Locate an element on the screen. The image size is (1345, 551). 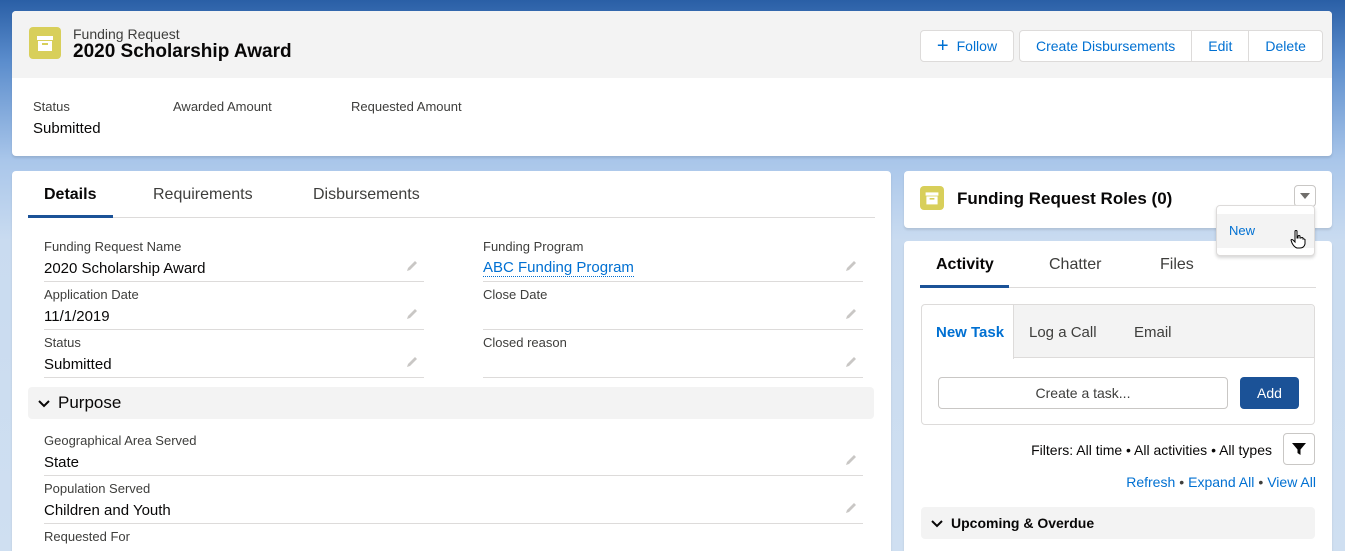
field-value: State is located at coordinates (62, 462).